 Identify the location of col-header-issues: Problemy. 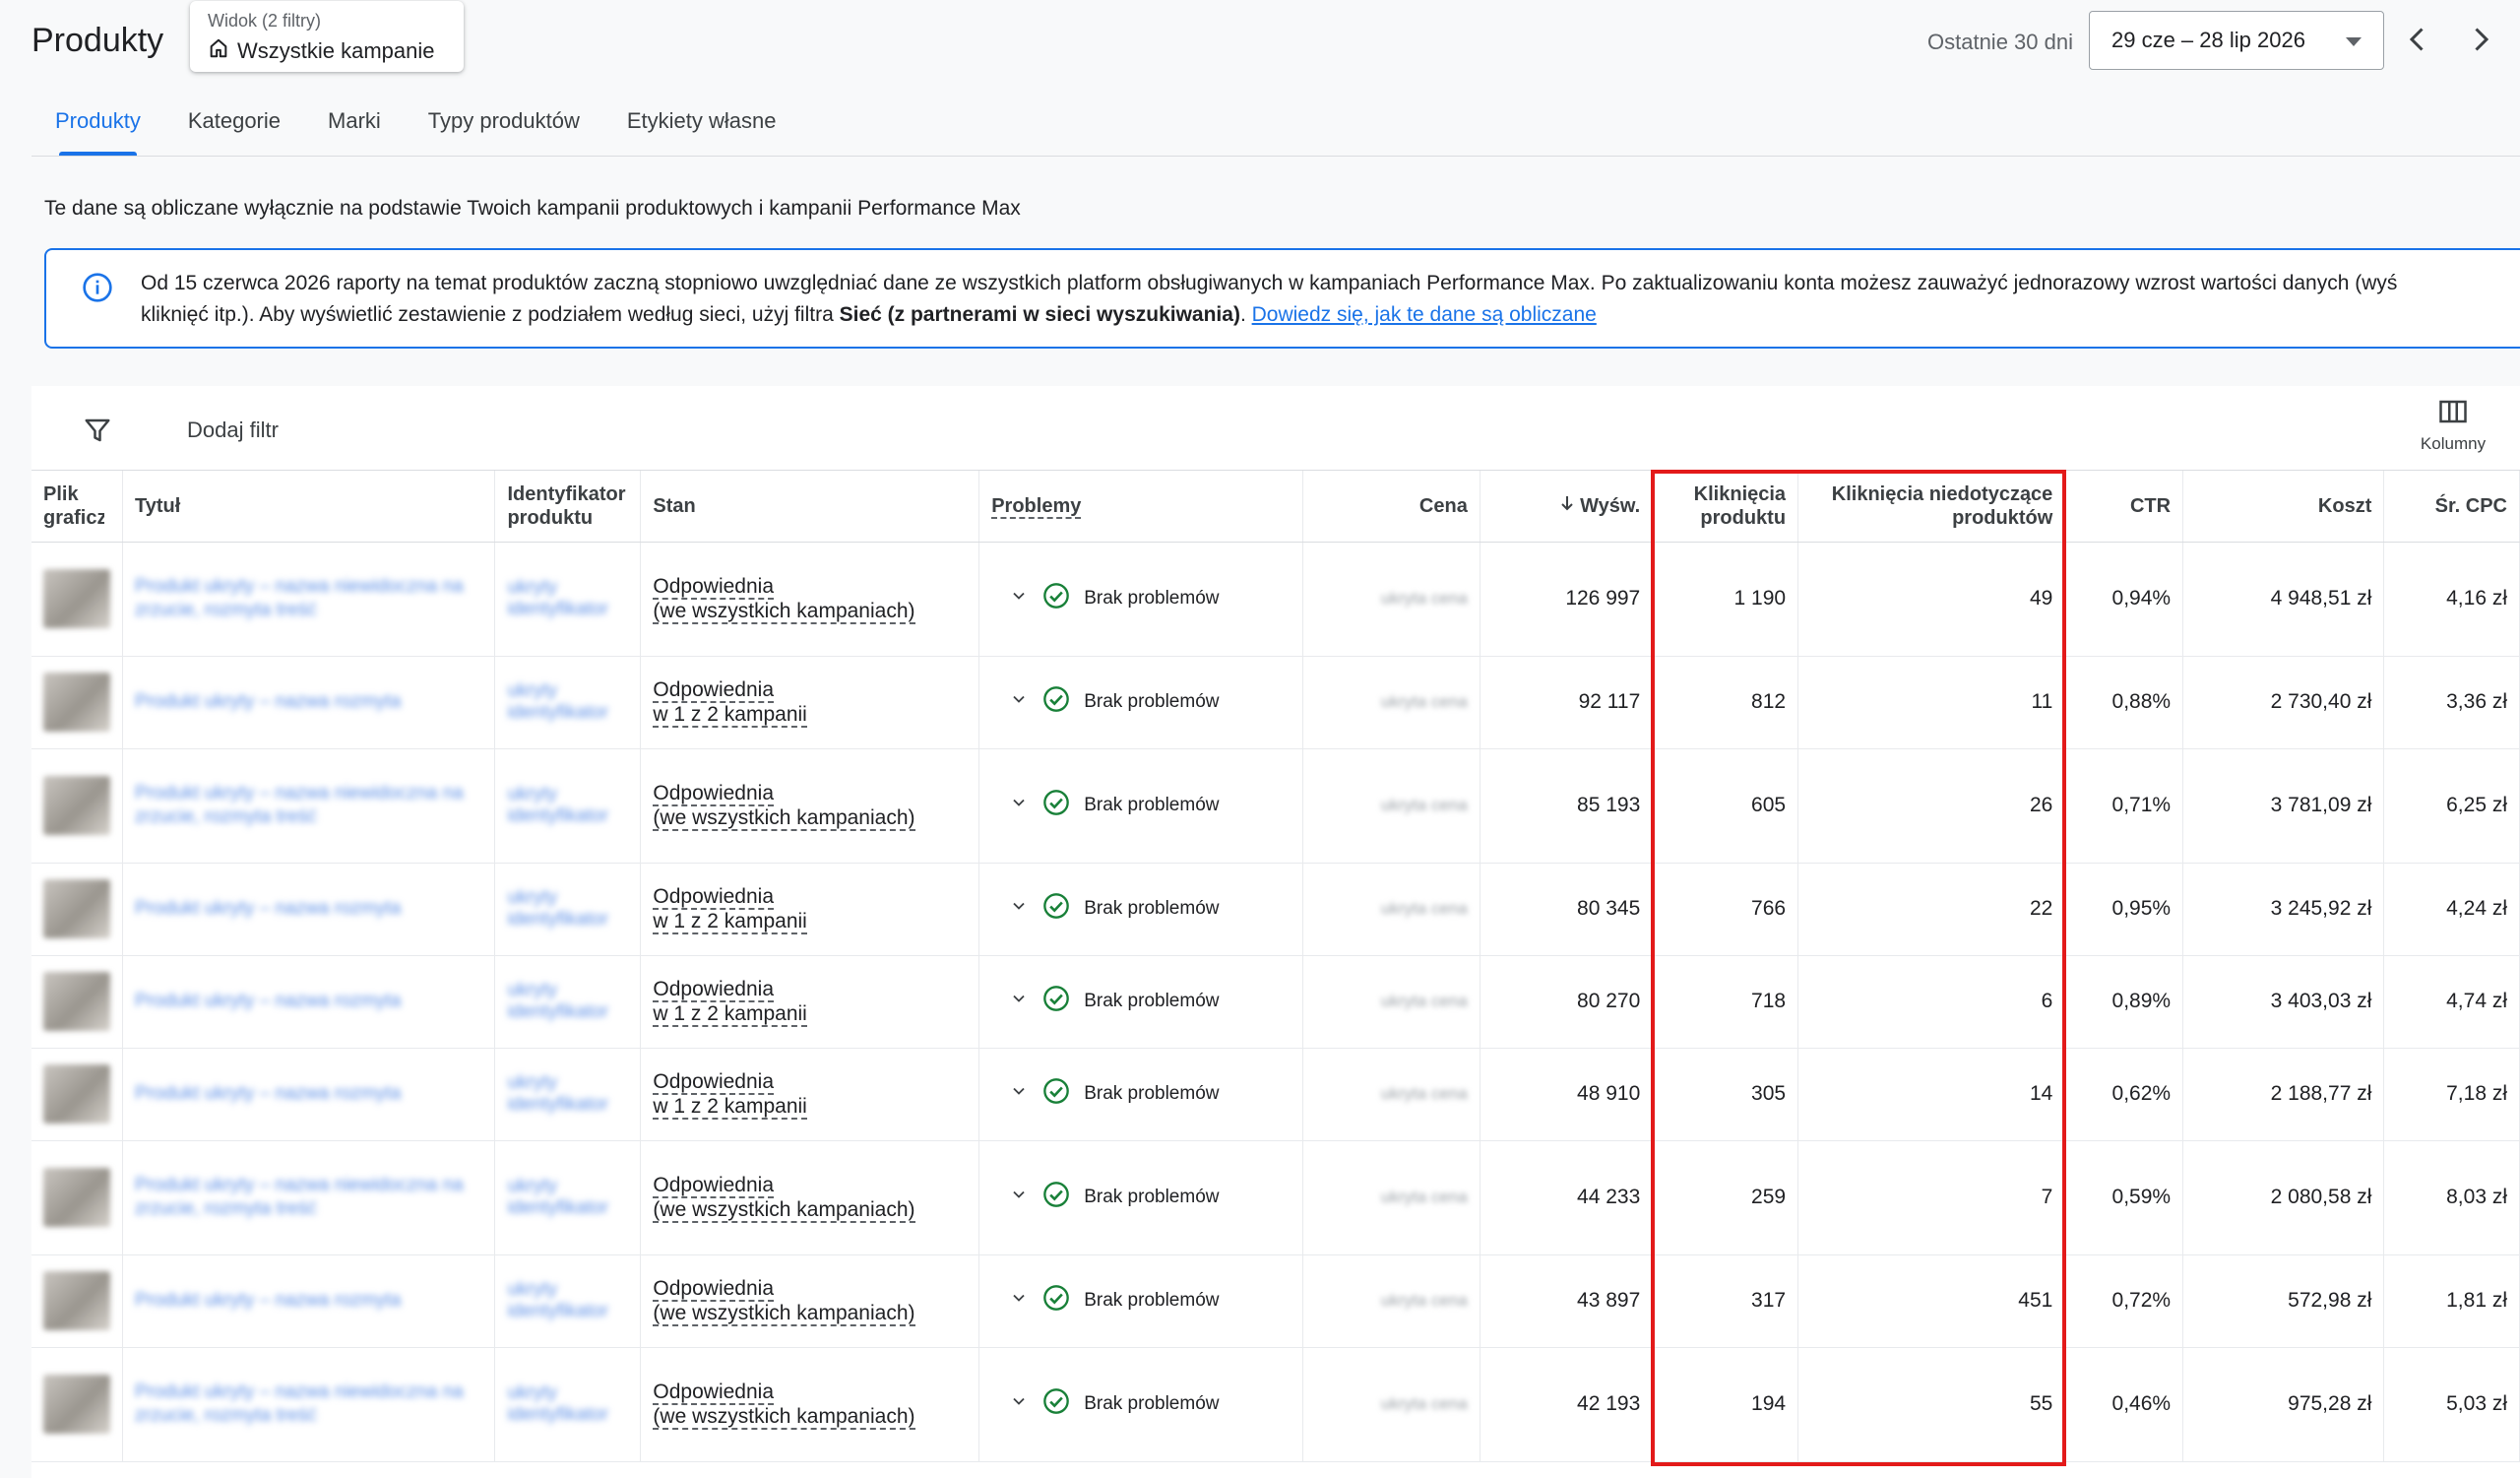
(1141, 507).